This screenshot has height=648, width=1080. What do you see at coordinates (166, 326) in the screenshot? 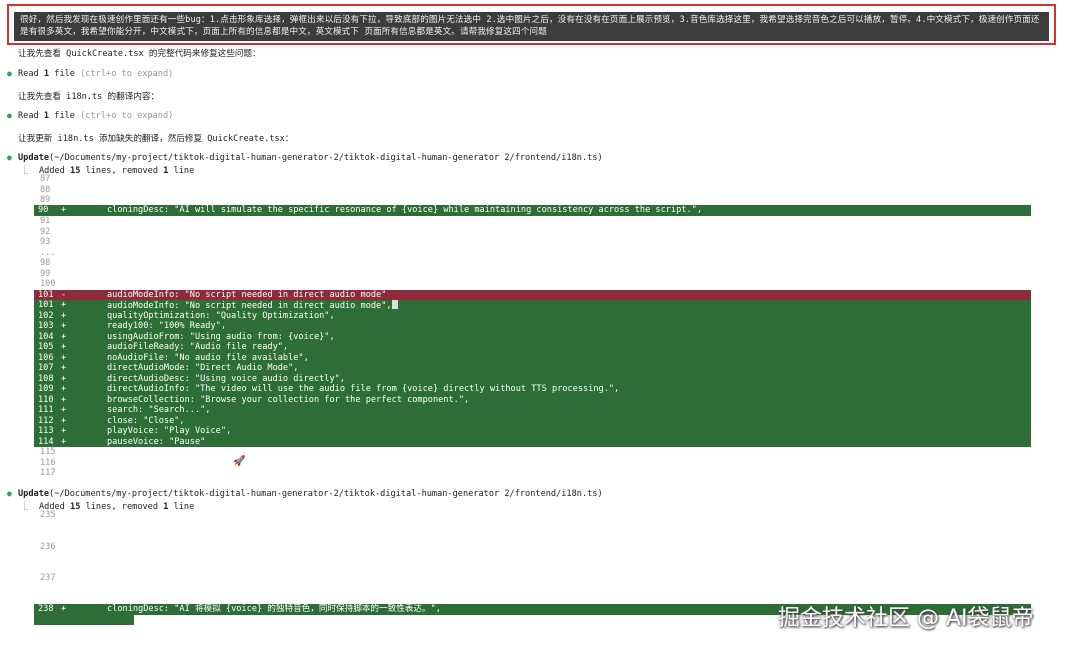
I see `code-text: ready100: "100% Ready",` at bounding box center [166, 326].